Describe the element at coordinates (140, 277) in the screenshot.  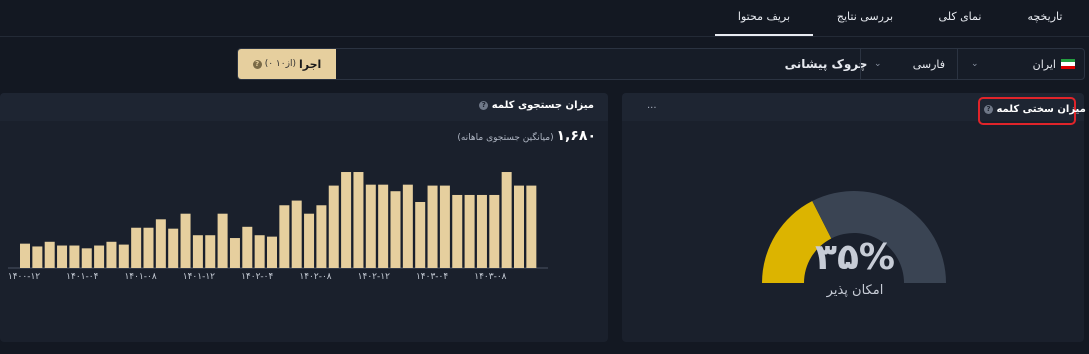
I see `x-tick-label: ۱۴۰۱-۰۸` at that location.